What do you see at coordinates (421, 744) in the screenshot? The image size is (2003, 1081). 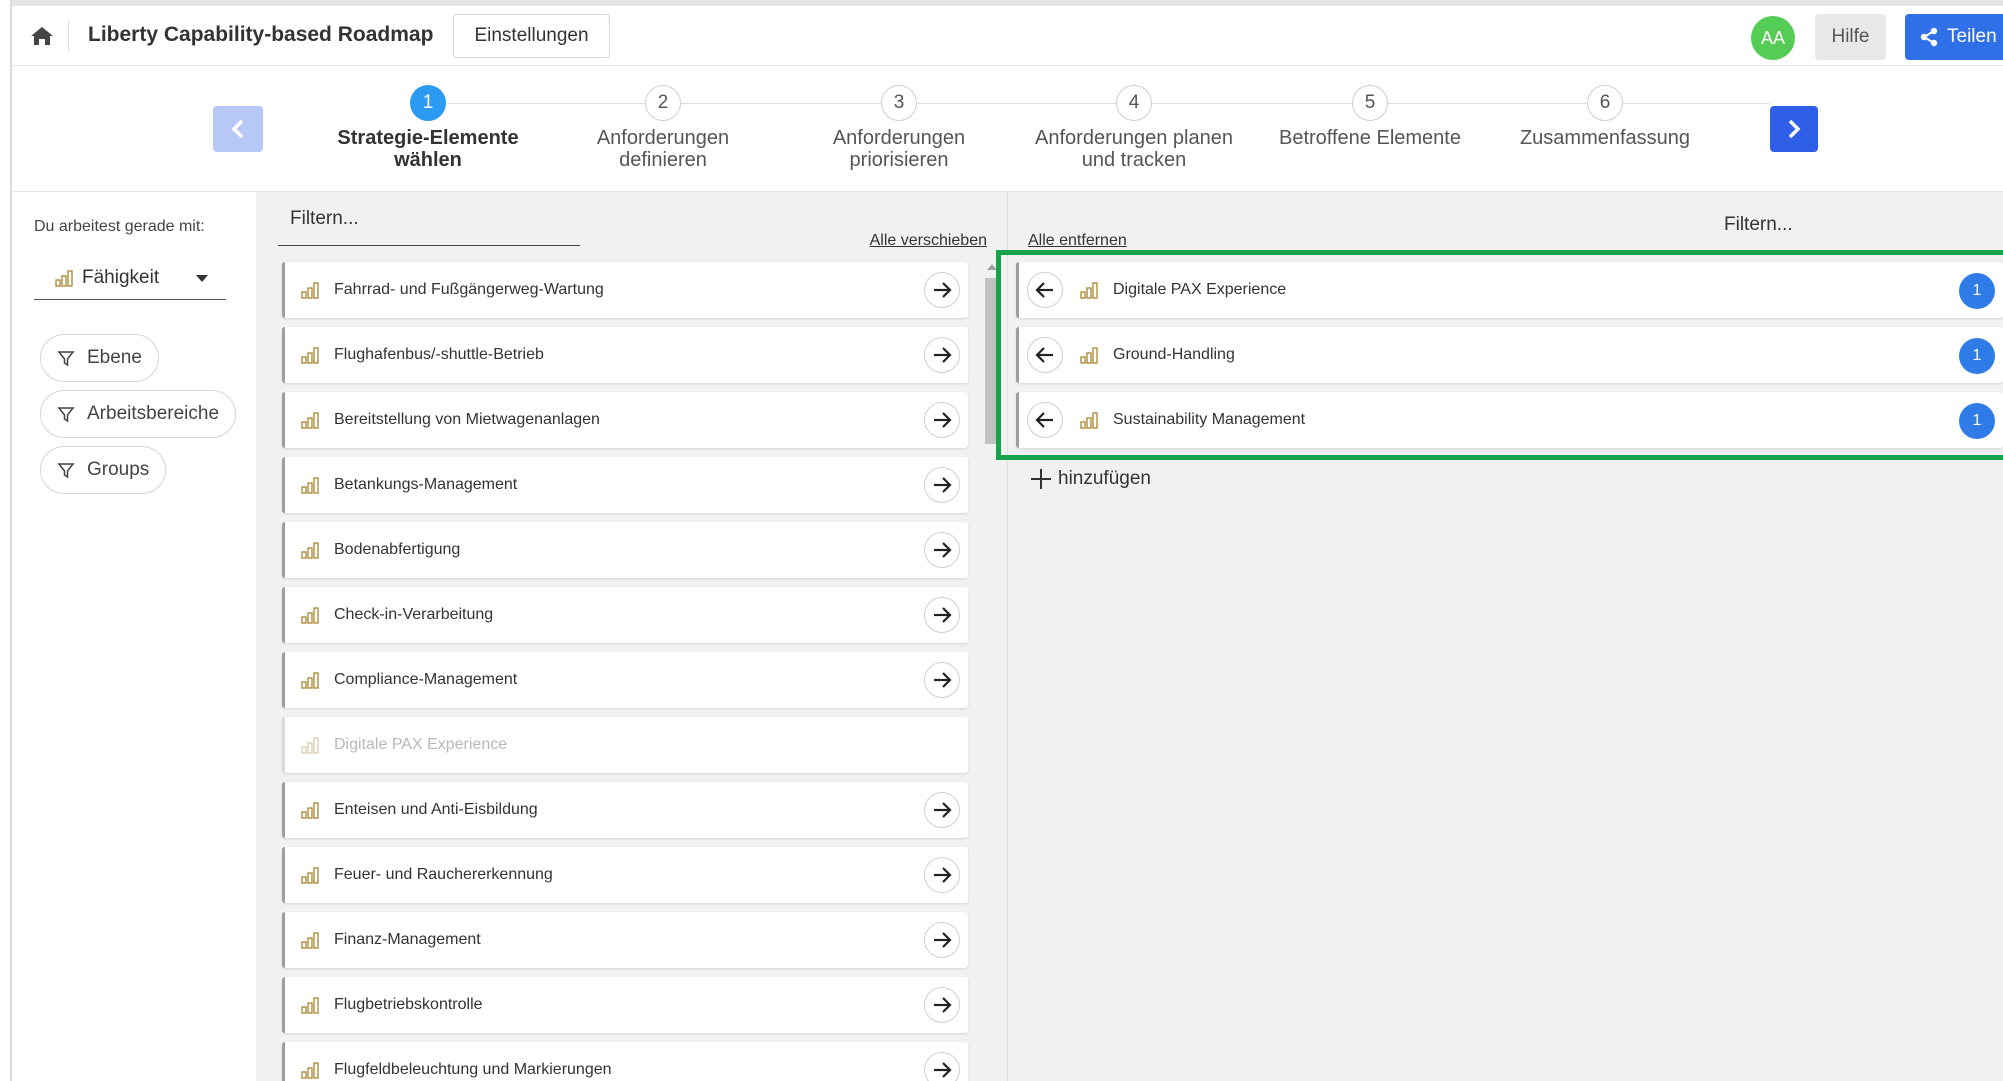 I see `available-item-label: Digitale PAX Experience` at bounding box center [421, 744].